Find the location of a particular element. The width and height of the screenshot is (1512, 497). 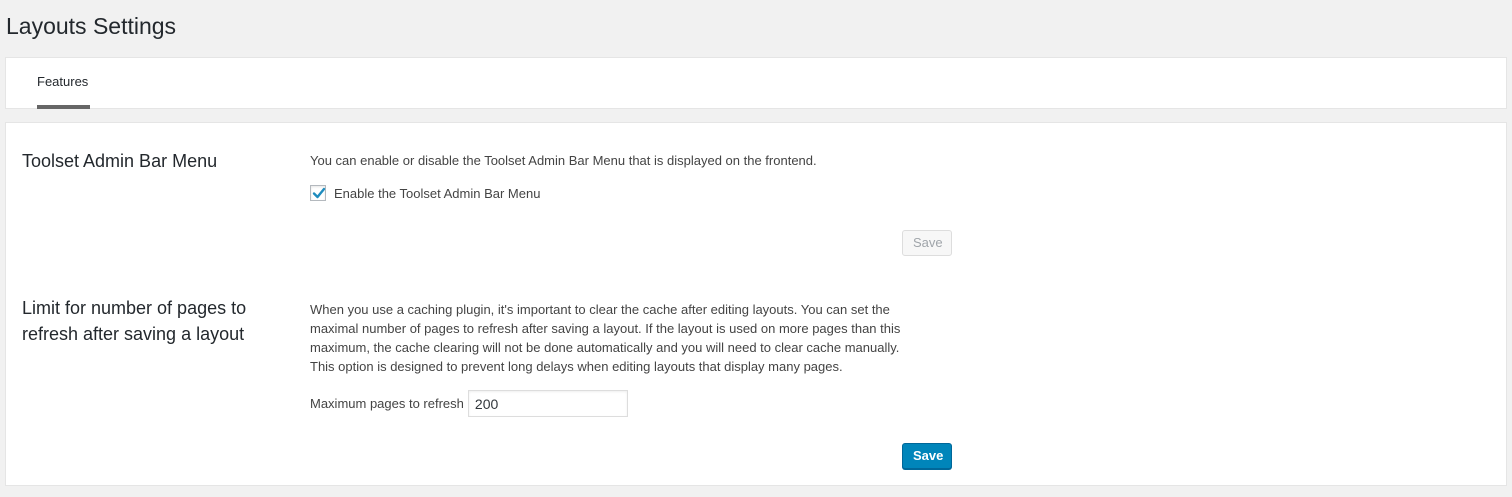

cache-limit-title-line1: Limit for number of pages to is located at coordinates (134, 308).